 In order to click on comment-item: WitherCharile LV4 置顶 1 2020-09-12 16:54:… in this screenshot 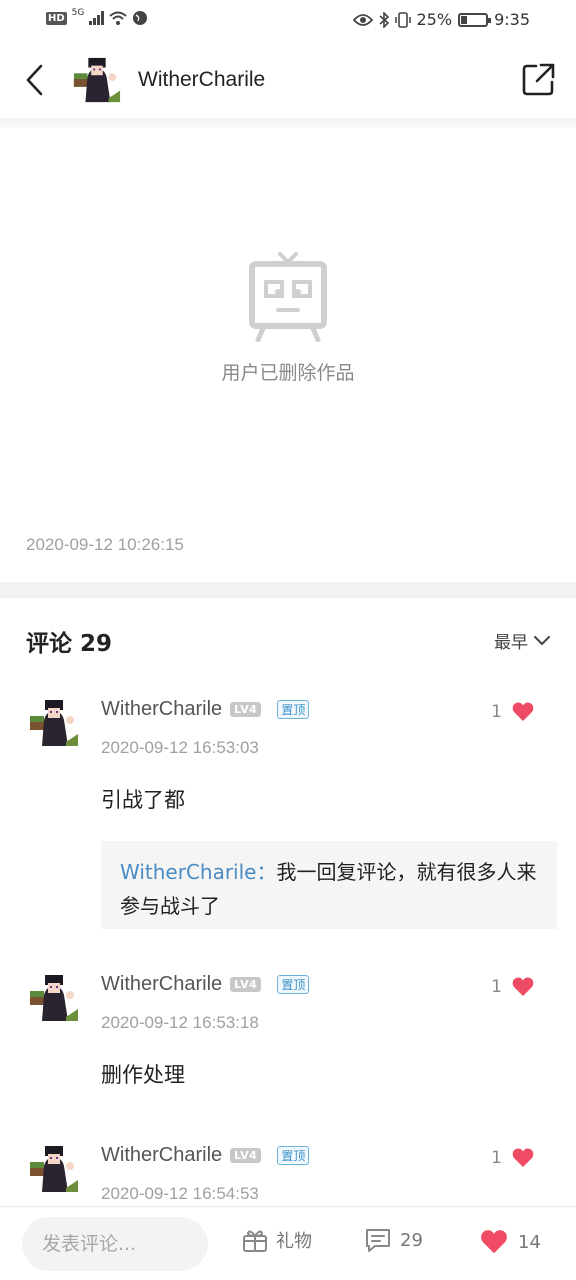, I will do `click(288, 1175)`.